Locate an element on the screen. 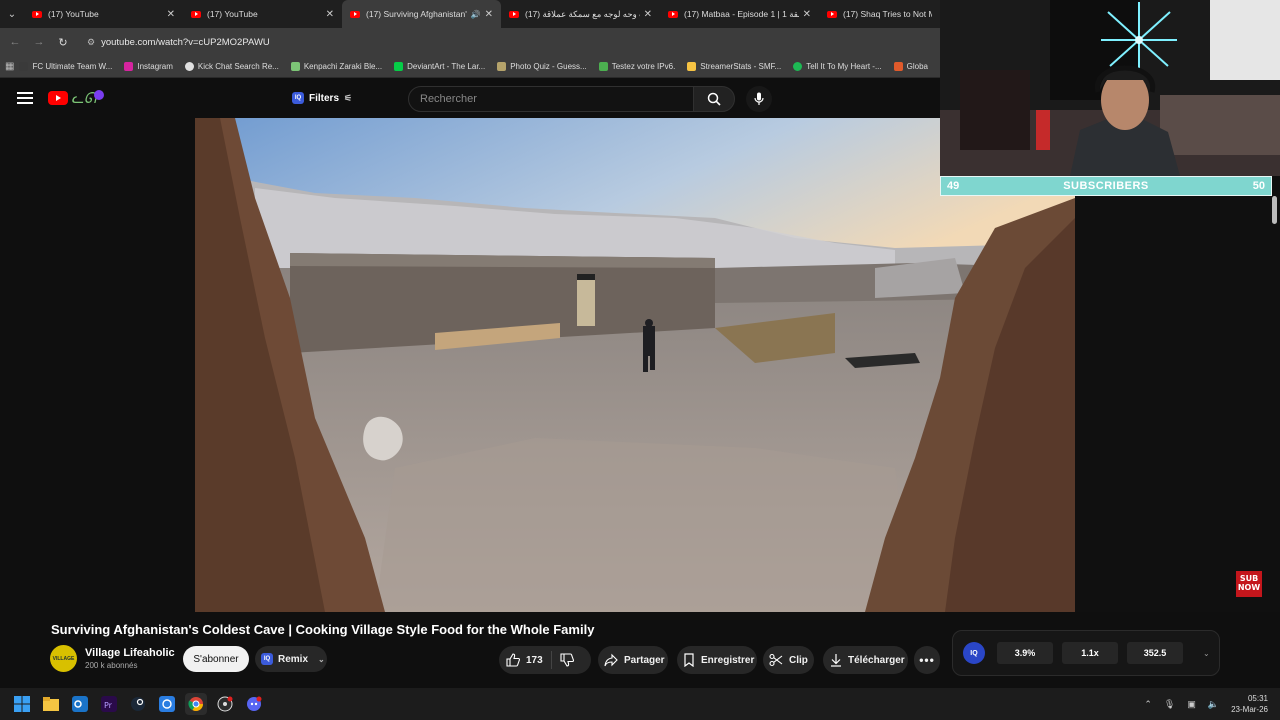 This screenshot has height=720, width=1280. filters-button: IQ Filters ⚟ is located at coordinates (322, 98).